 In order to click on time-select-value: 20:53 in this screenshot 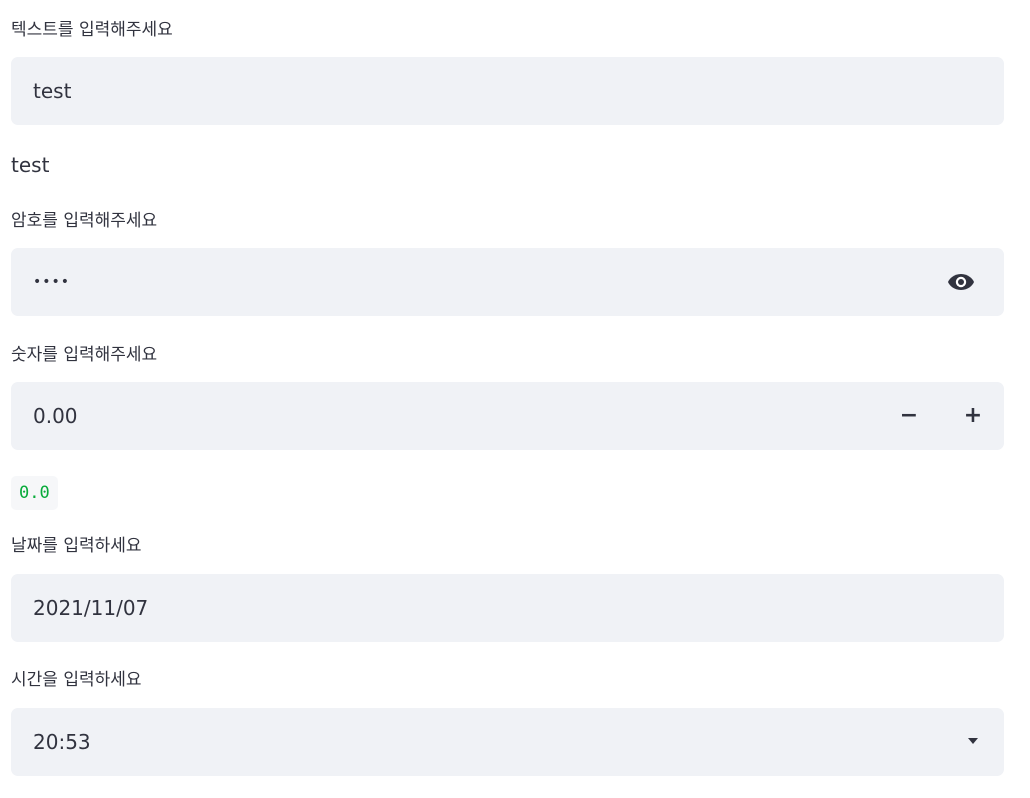, I will do `click(62, 742)`.